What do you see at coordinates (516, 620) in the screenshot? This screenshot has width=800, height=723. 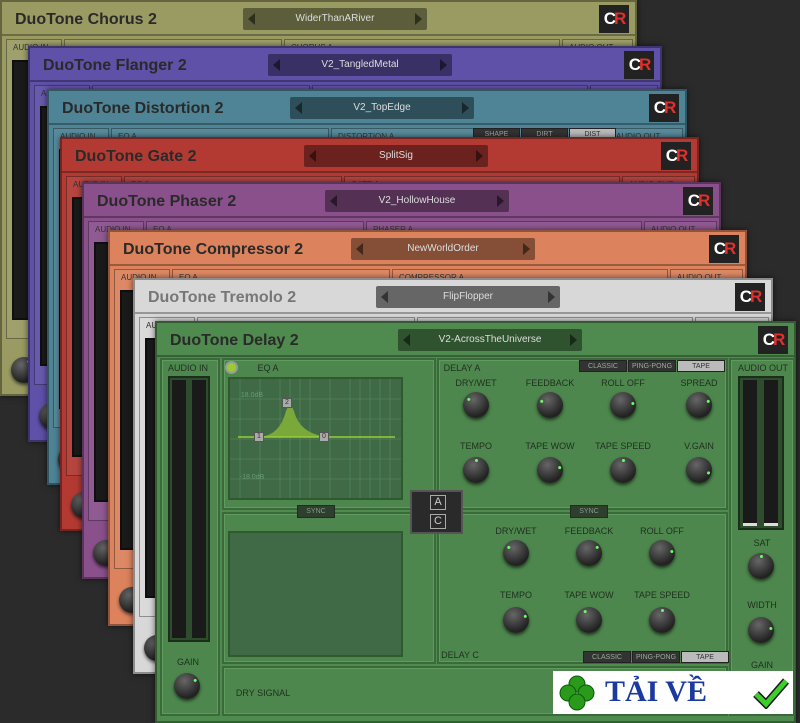 I see `delay-c-knob-tempo` at bounding box center [516, 620].